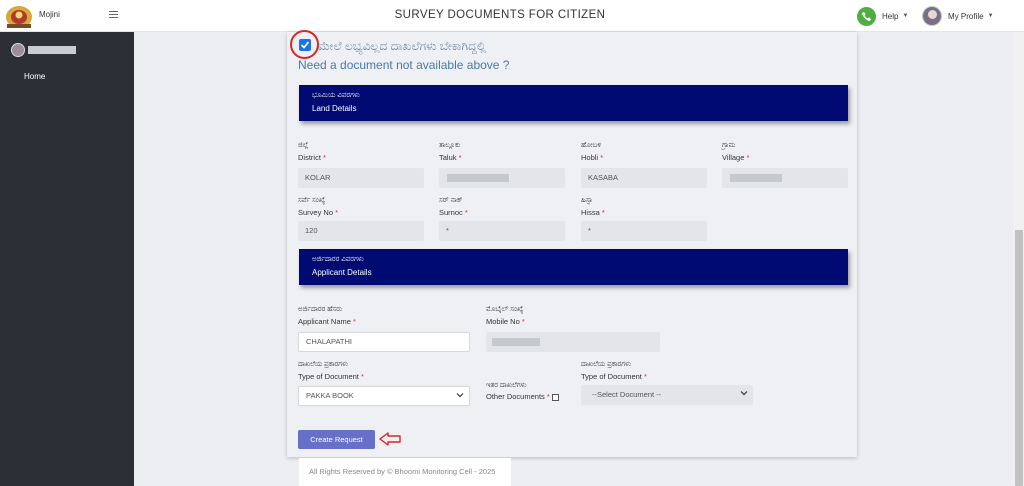  What do you see at coordinates (384, 342) in the screenshot?
I see `applicant-name-input: CHALAPATHI` at bounding box center [384, 342].